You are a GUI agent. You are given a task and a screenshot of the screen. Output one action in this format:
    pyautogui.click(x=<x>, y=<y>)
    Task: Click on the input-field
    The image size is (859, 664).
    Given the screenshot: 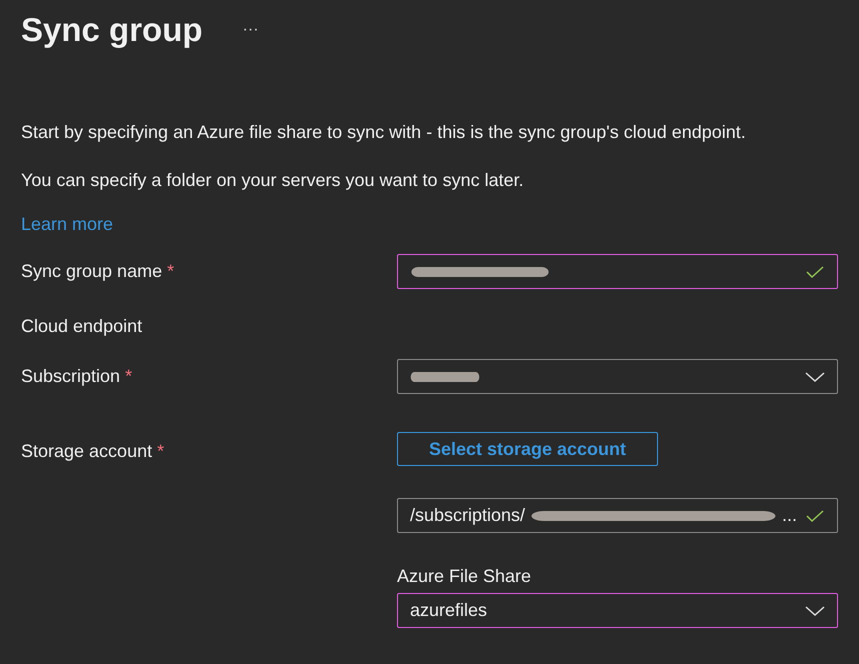 What is the action you would take?
    pyautogui.click(x=617, y=271)
    